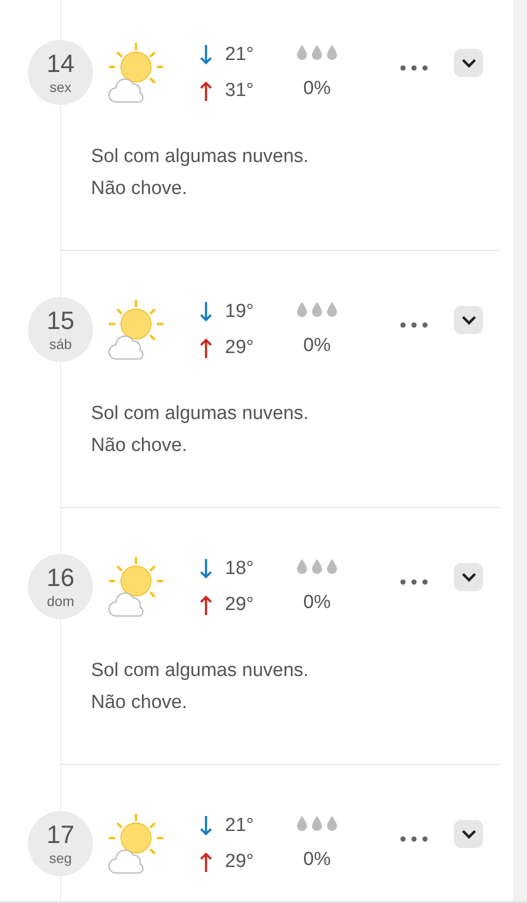 The width and height of the screenshot is (527, 903). I want to click on weekday-label: sex, so click(61, 87).